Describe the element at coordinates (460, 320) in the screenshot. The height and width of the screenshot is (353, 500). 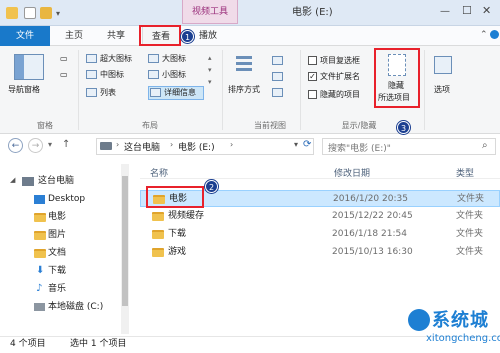
I see `watermark-brand: 系统城` at that location.